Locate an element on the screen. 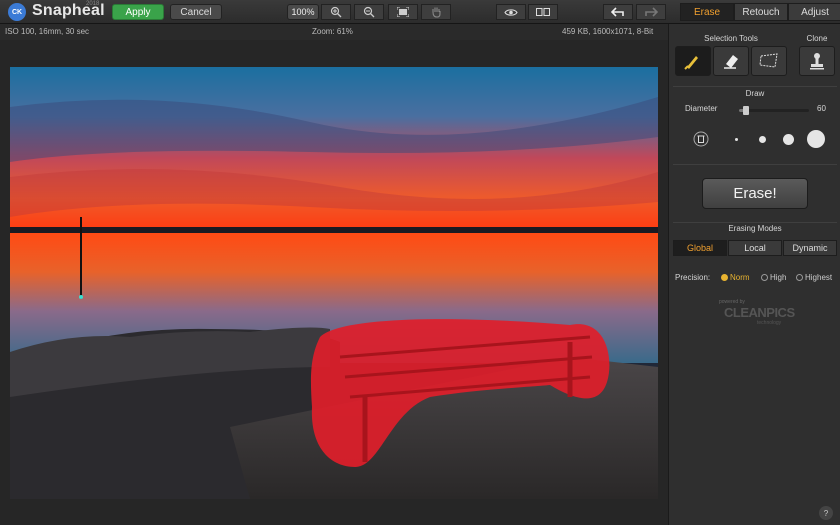 Image resolution: width=840 pixels, height=525 pixels. mode-tabs: Erase Retouch Adjust is located at coordinates (760, 12).